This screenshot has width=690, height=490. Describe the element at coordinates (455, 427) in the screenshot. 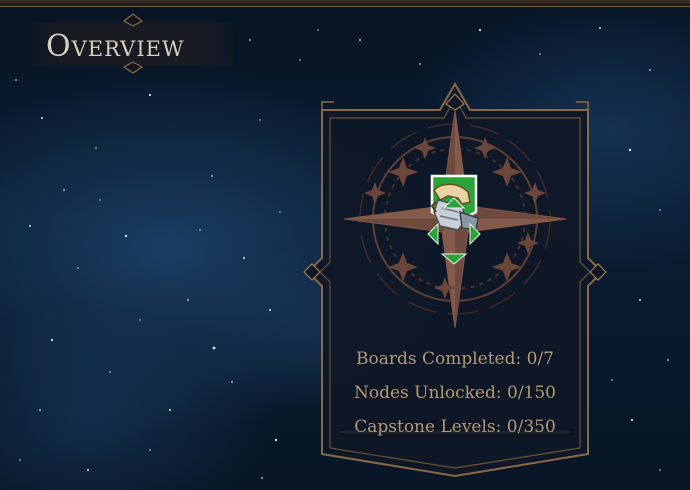

I see `capstone-levels-stat: Capstone Levels: 0/350` at that location.